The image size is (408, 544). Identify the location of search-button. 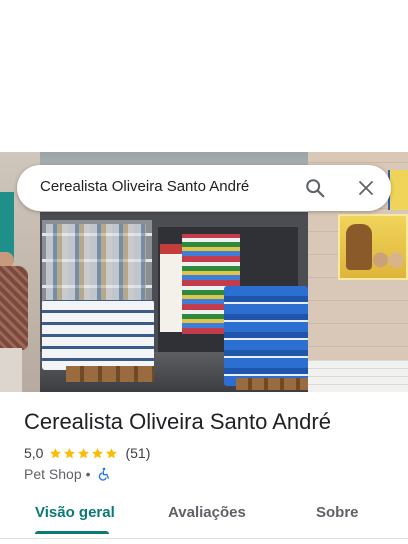
(315, 188).